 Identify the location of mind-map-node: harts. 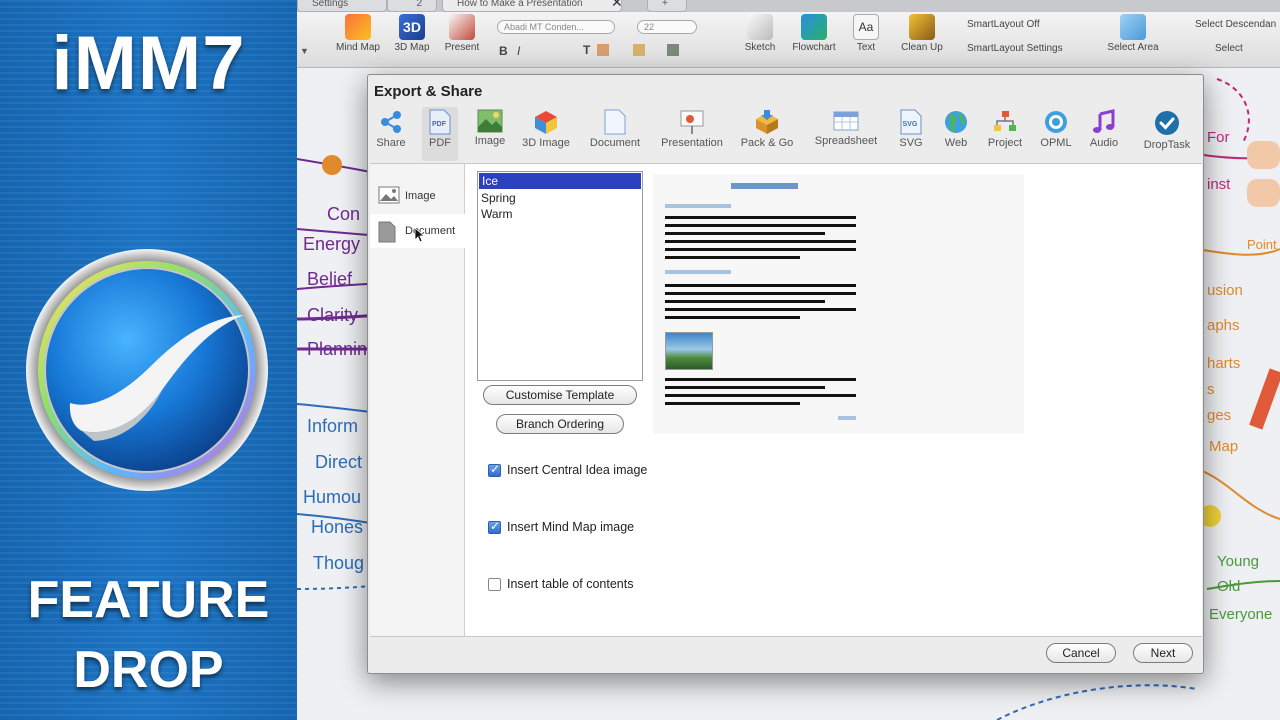
(1223, 363).